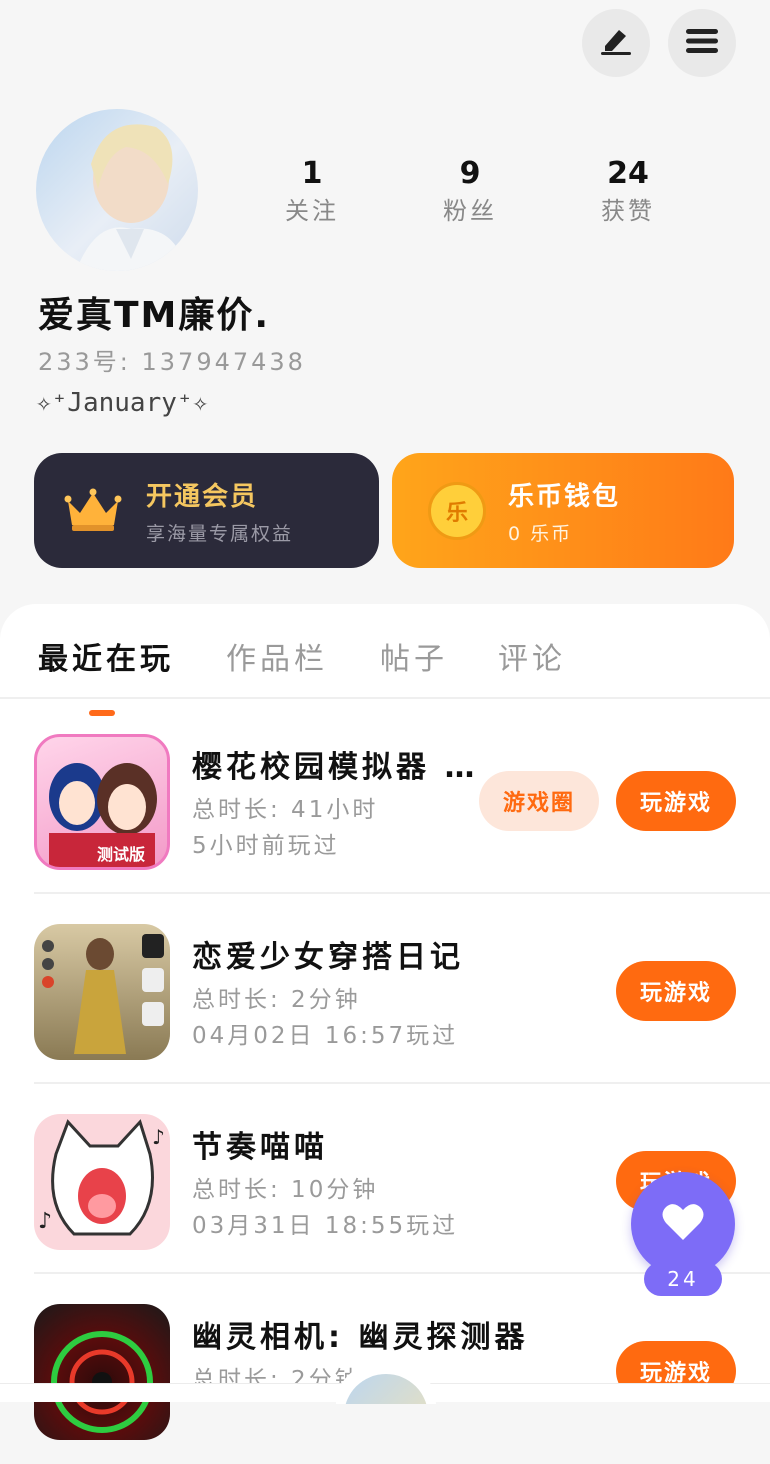 Image resolution: width=770 pixels, height=1464 pixels. Describe the element at coordinates (325, 1226) in the screenshot. I see `game-last-played: 03月31日 18:55玩过` at that location.